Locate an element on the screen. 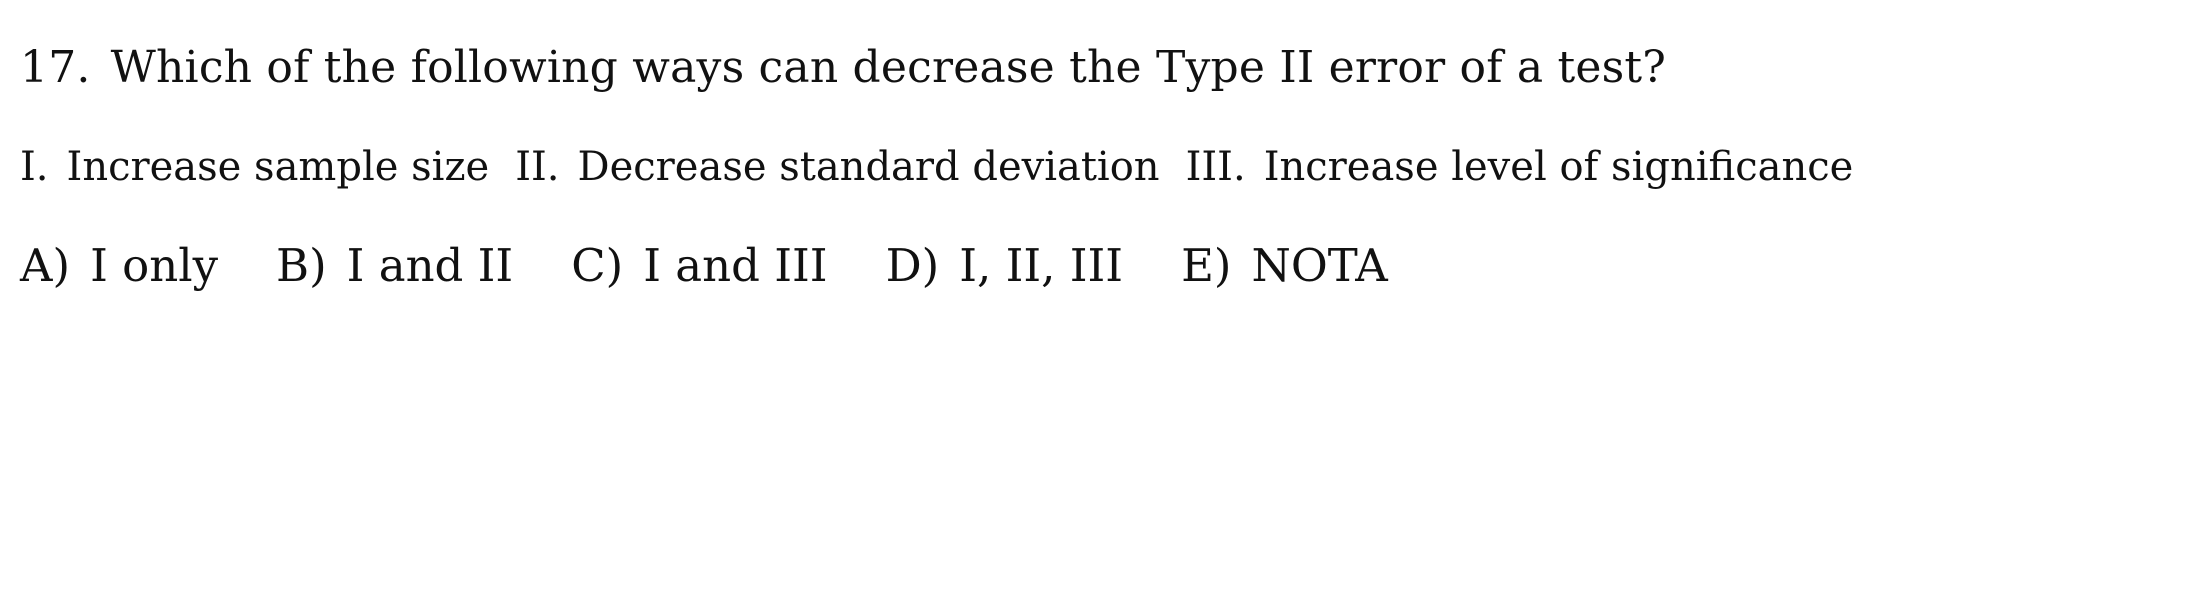  statement-1: I. Increase sample size is located at coordinates (254, 167).